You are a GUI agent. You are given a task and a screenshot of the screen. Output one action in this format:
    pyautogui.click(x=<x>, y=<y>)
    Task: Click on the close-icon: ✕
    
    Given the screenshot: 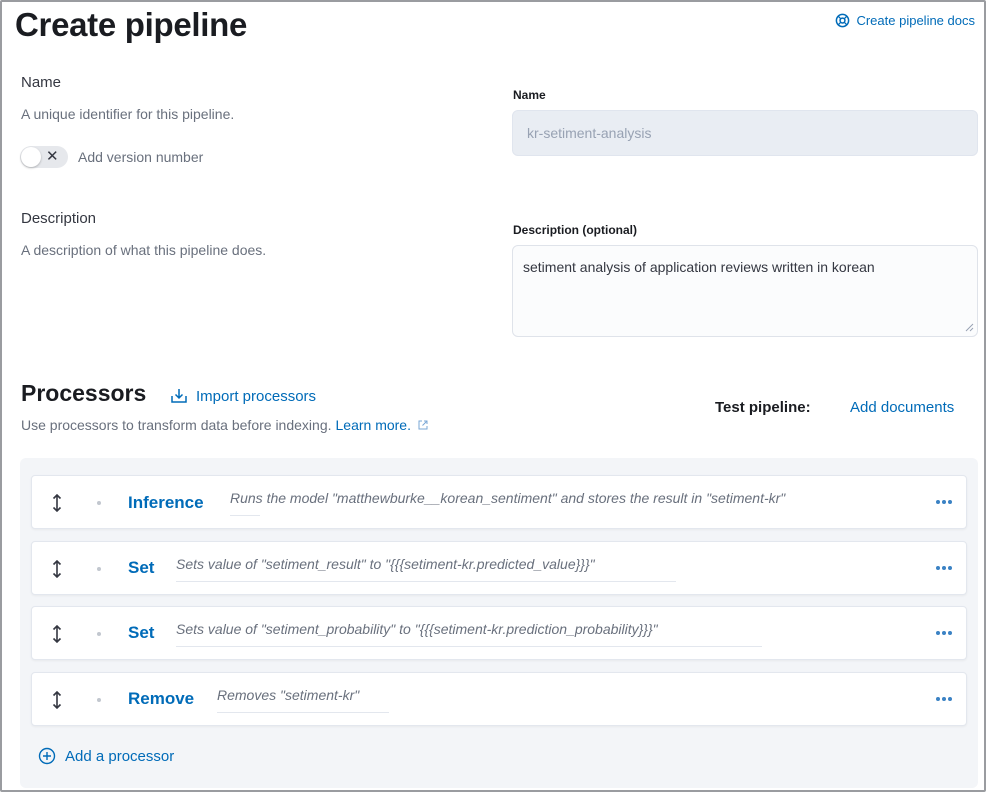 What is the action you would take?
    pyautogui.click(x=52, y=156)
    